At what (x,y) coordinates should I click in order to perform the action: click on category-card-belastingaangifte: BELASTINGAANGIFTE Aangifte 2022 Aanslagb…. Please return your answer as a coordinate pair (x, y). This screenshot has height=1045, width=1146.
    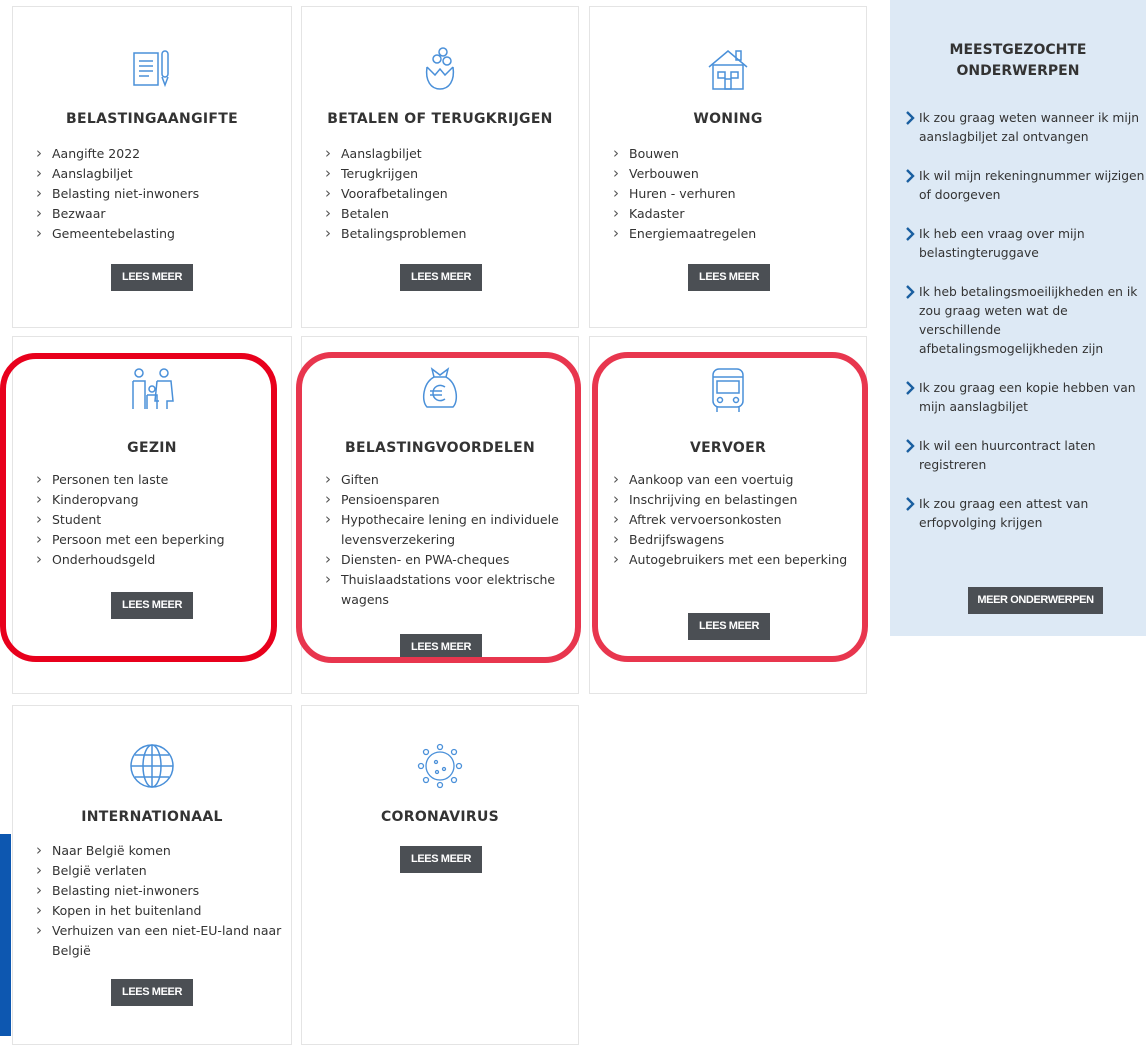
    Looking at the image, I should click on (152, 167).